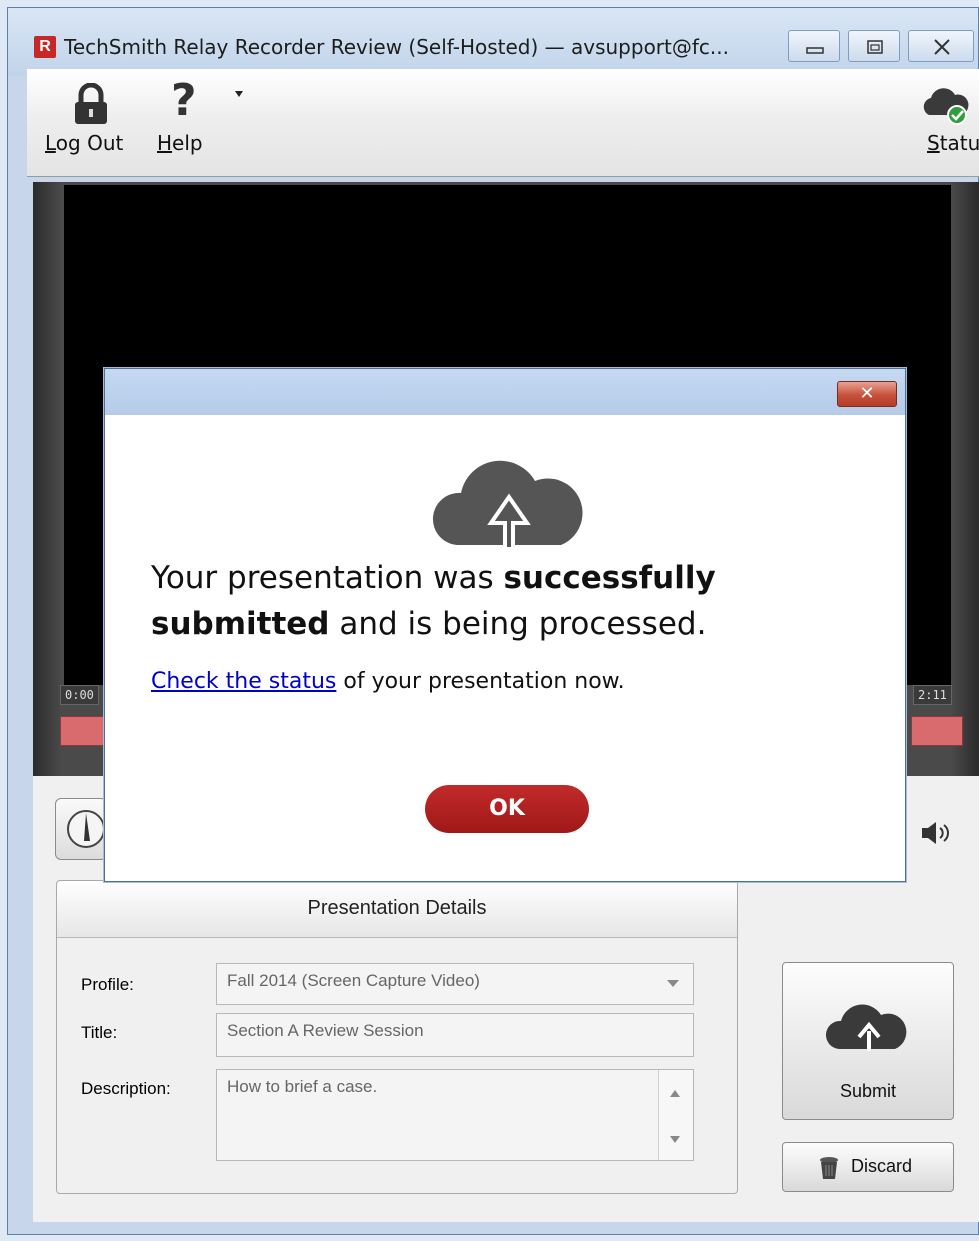 This screenshot has height=1241, width=979. What do you see at coordinates (327, 578) in the screenshot?
I see `success-message-part1: Your presentation was` at bounding box center [327, 578].